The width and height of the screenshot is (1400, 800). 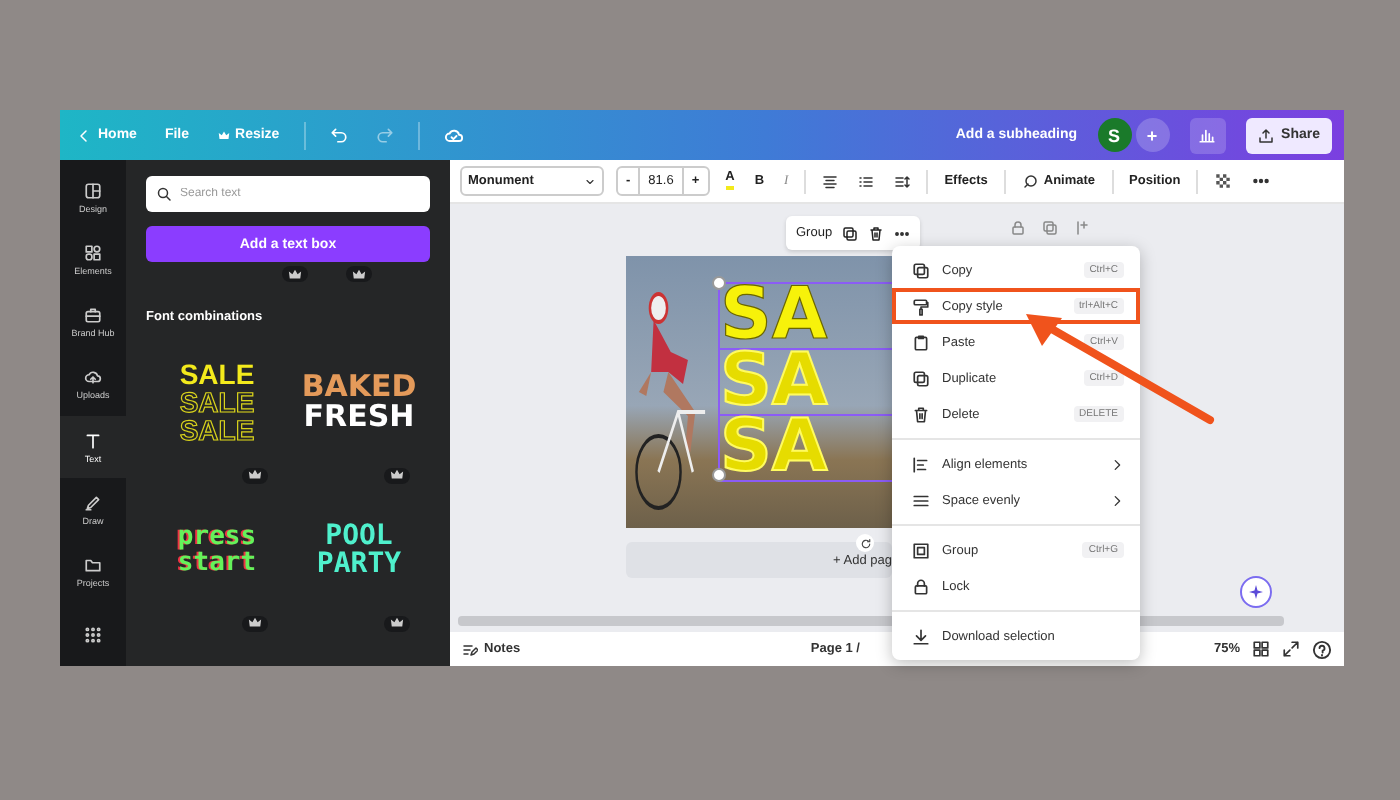 I want to click on notes-icon, so click(x=470, y=649).